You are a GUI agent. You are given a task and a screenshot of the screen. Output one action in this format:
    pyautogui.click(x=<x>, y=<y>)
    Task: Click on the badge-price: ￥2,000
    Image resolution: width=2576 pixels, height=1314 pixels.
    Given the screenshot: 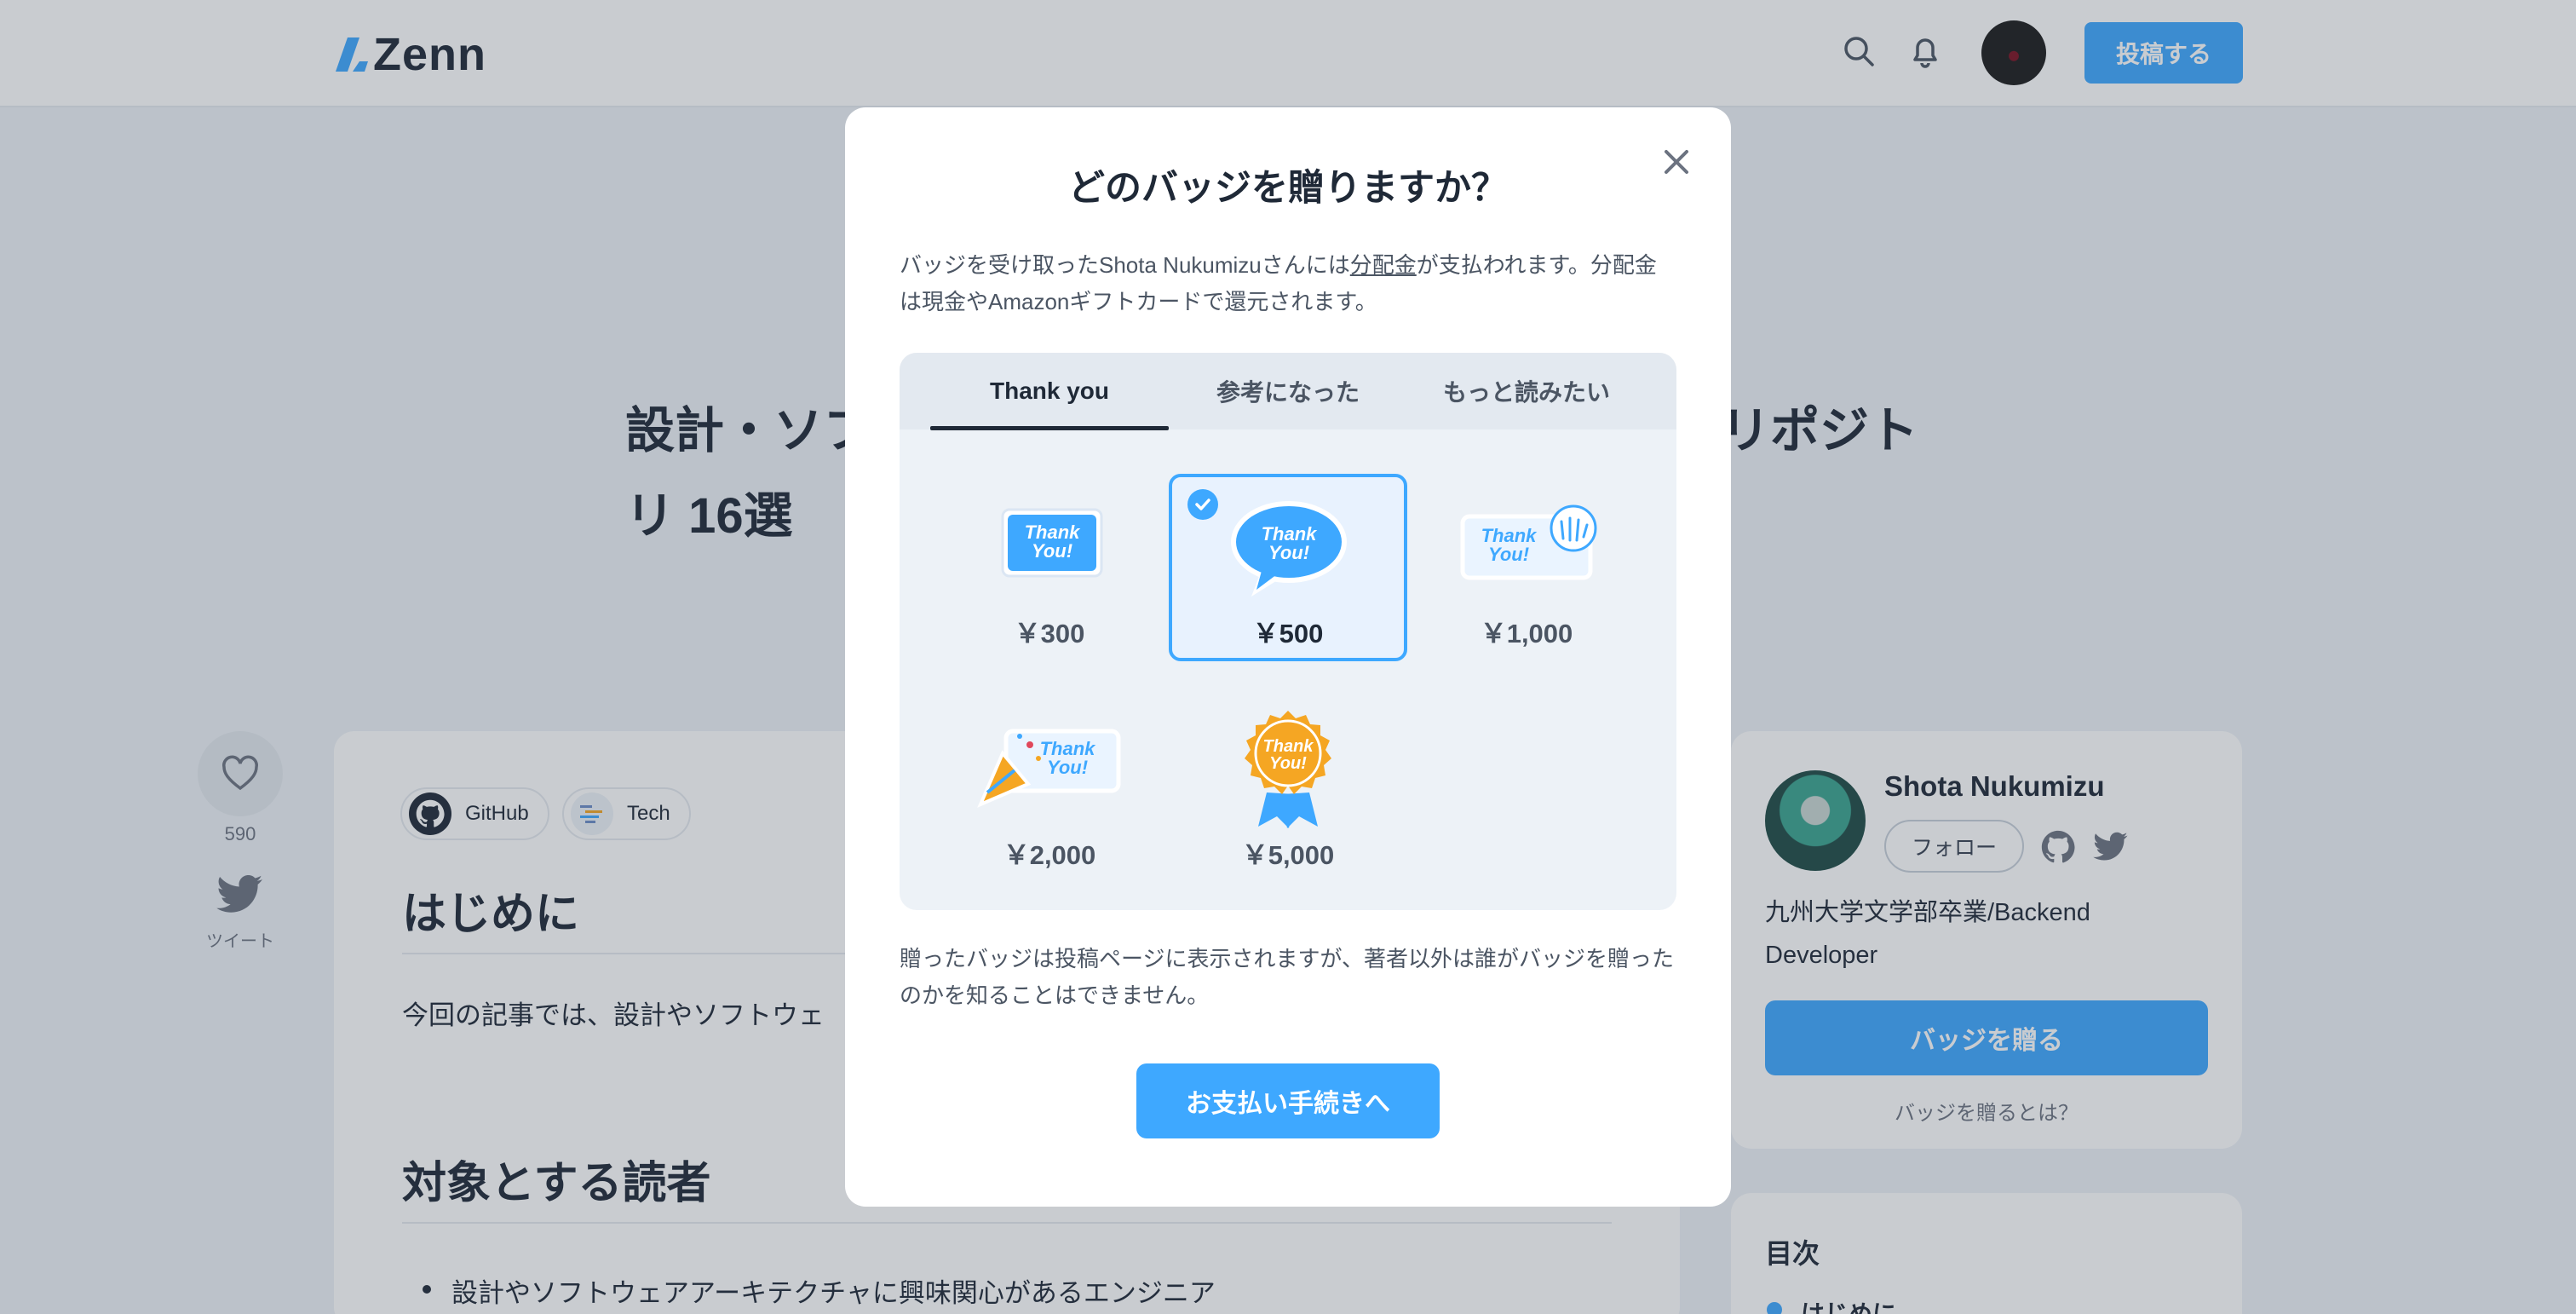 What is the action you would take?
    pyautogui.click(x=1050, y=855)
    